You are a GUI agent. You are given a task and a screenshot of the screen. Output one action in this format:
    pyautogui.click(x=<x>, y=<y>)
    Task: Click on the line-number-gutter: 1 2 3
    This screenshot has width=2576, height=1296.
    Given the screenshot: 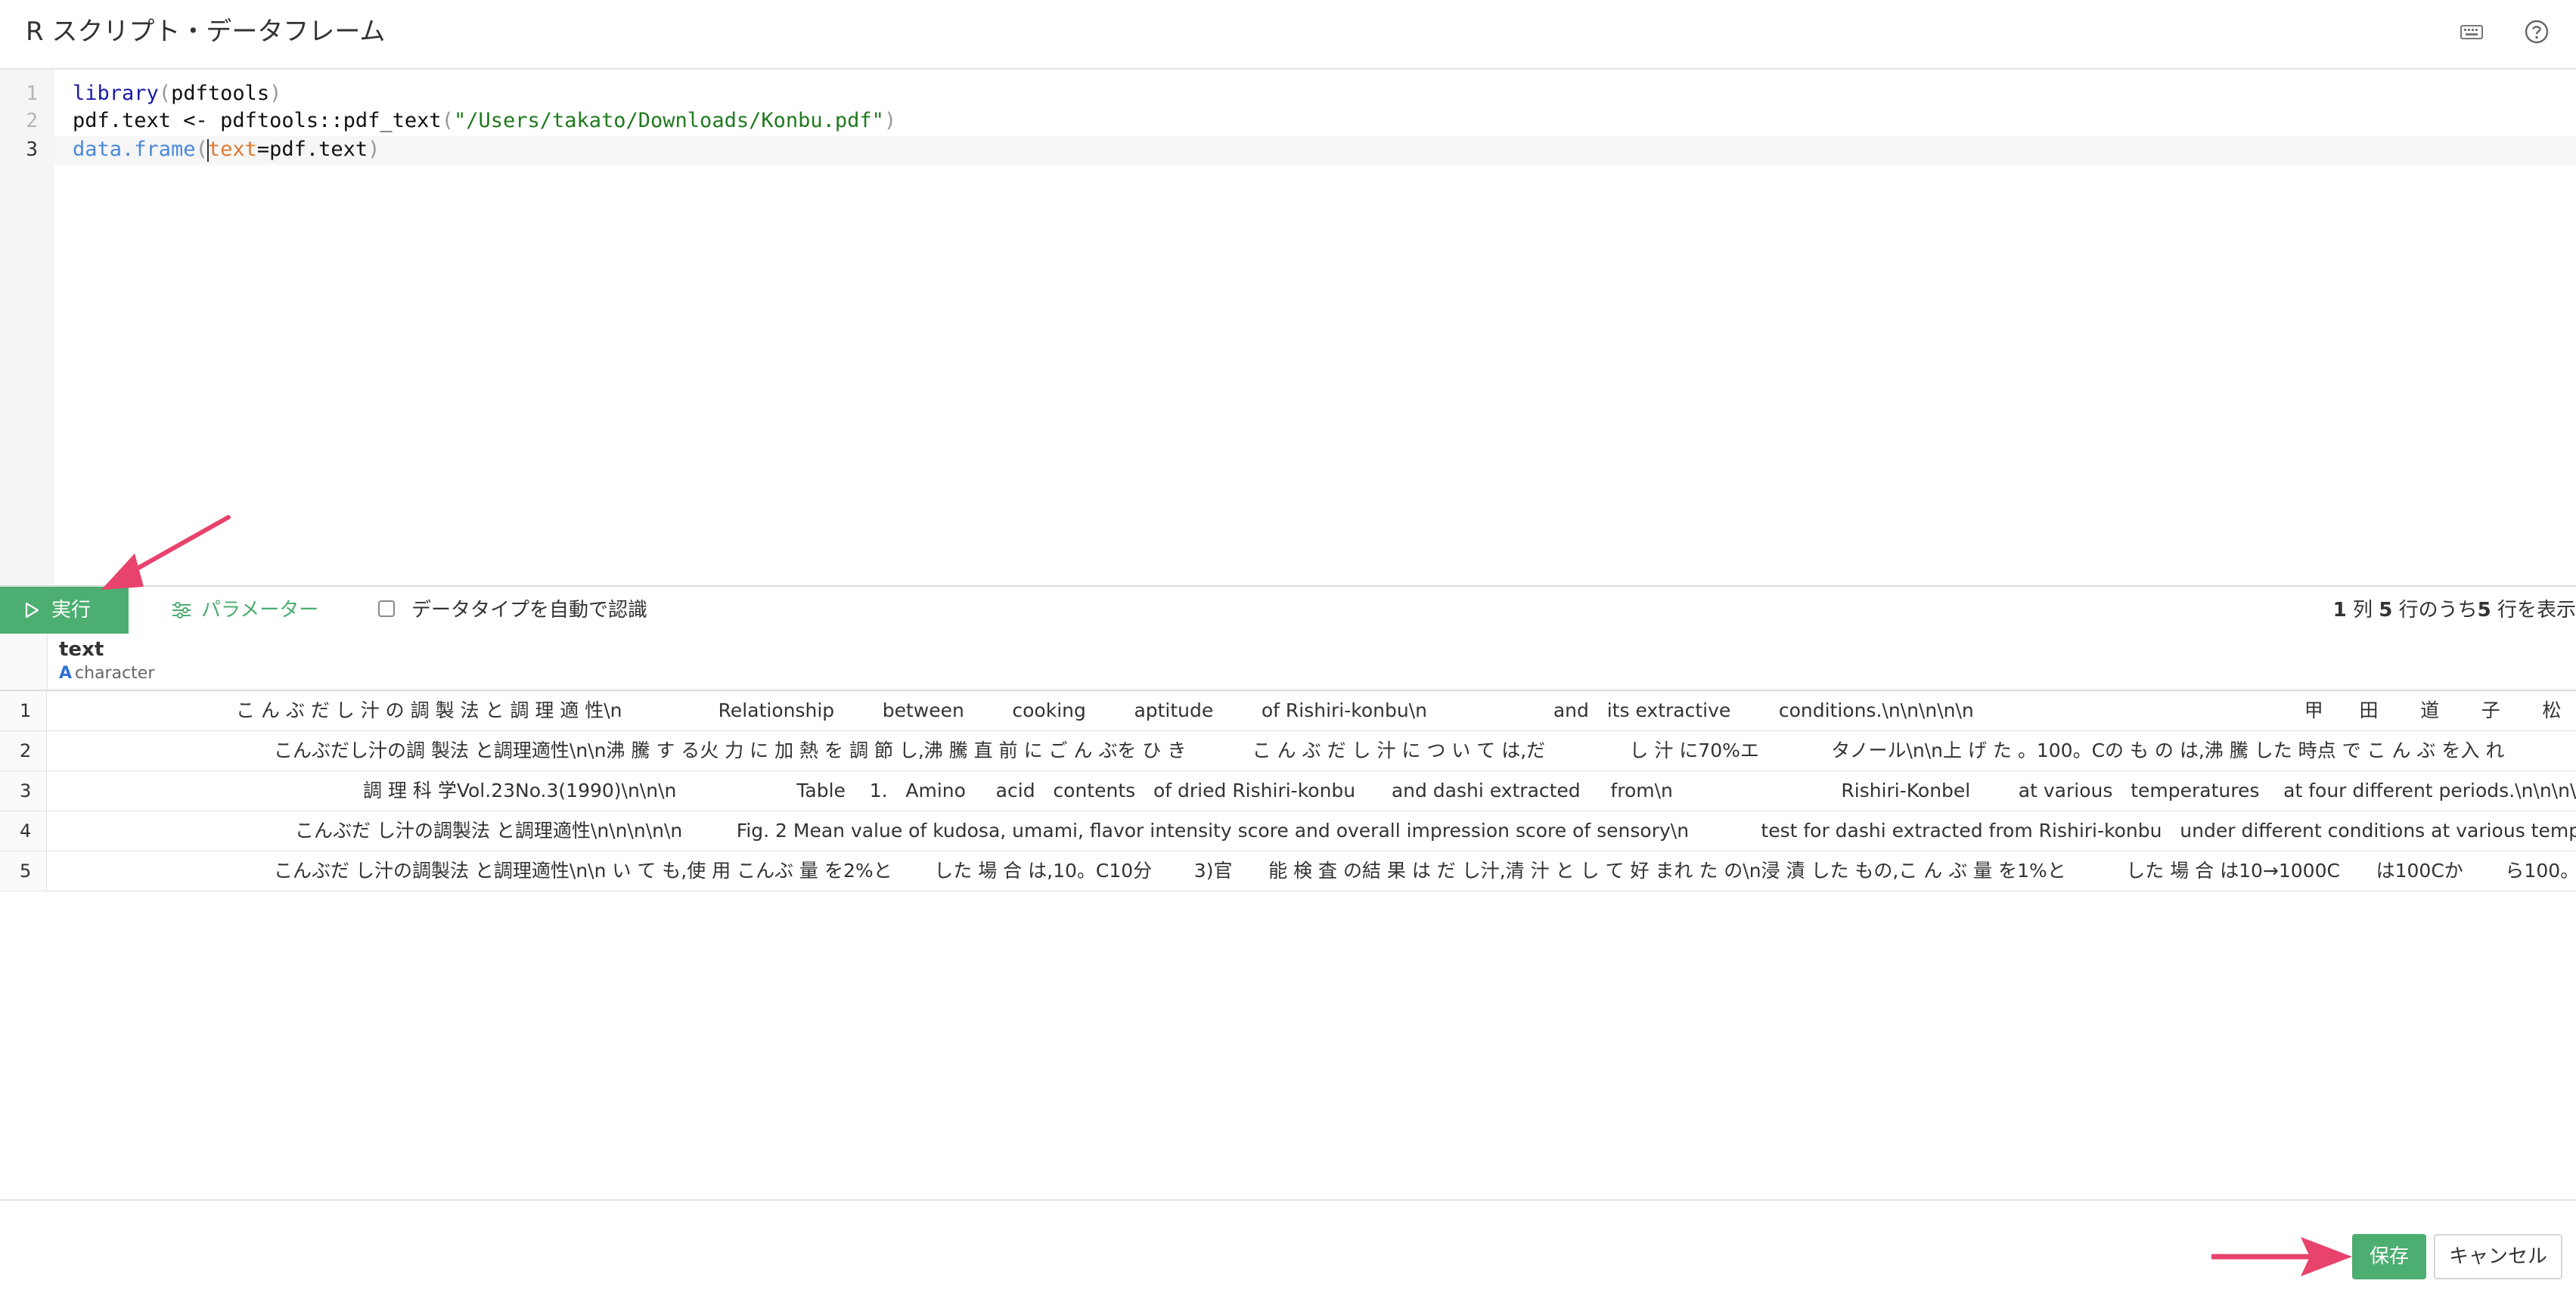 What is the action you would take?
    pyautogui.click(x=27, y=327)
    